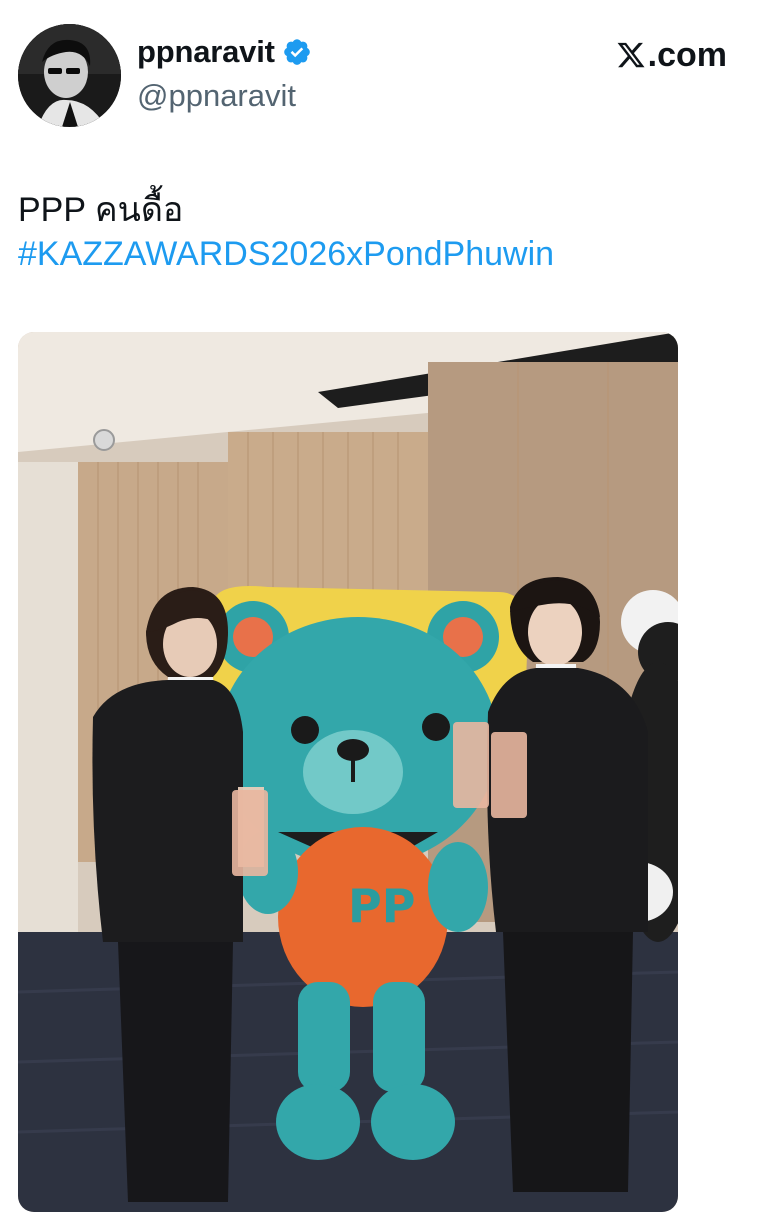 The image size is (759, 1212). I want to click on author-name-row: ppnaravit, so click(224, 51).